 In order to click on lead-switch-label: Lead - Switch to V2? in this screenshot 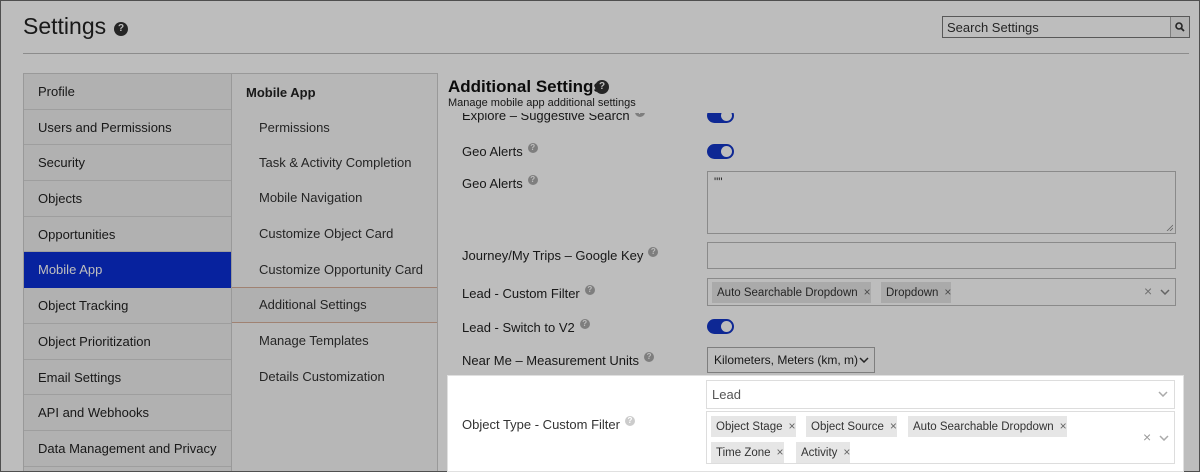, I will do `click(526, 327)`.